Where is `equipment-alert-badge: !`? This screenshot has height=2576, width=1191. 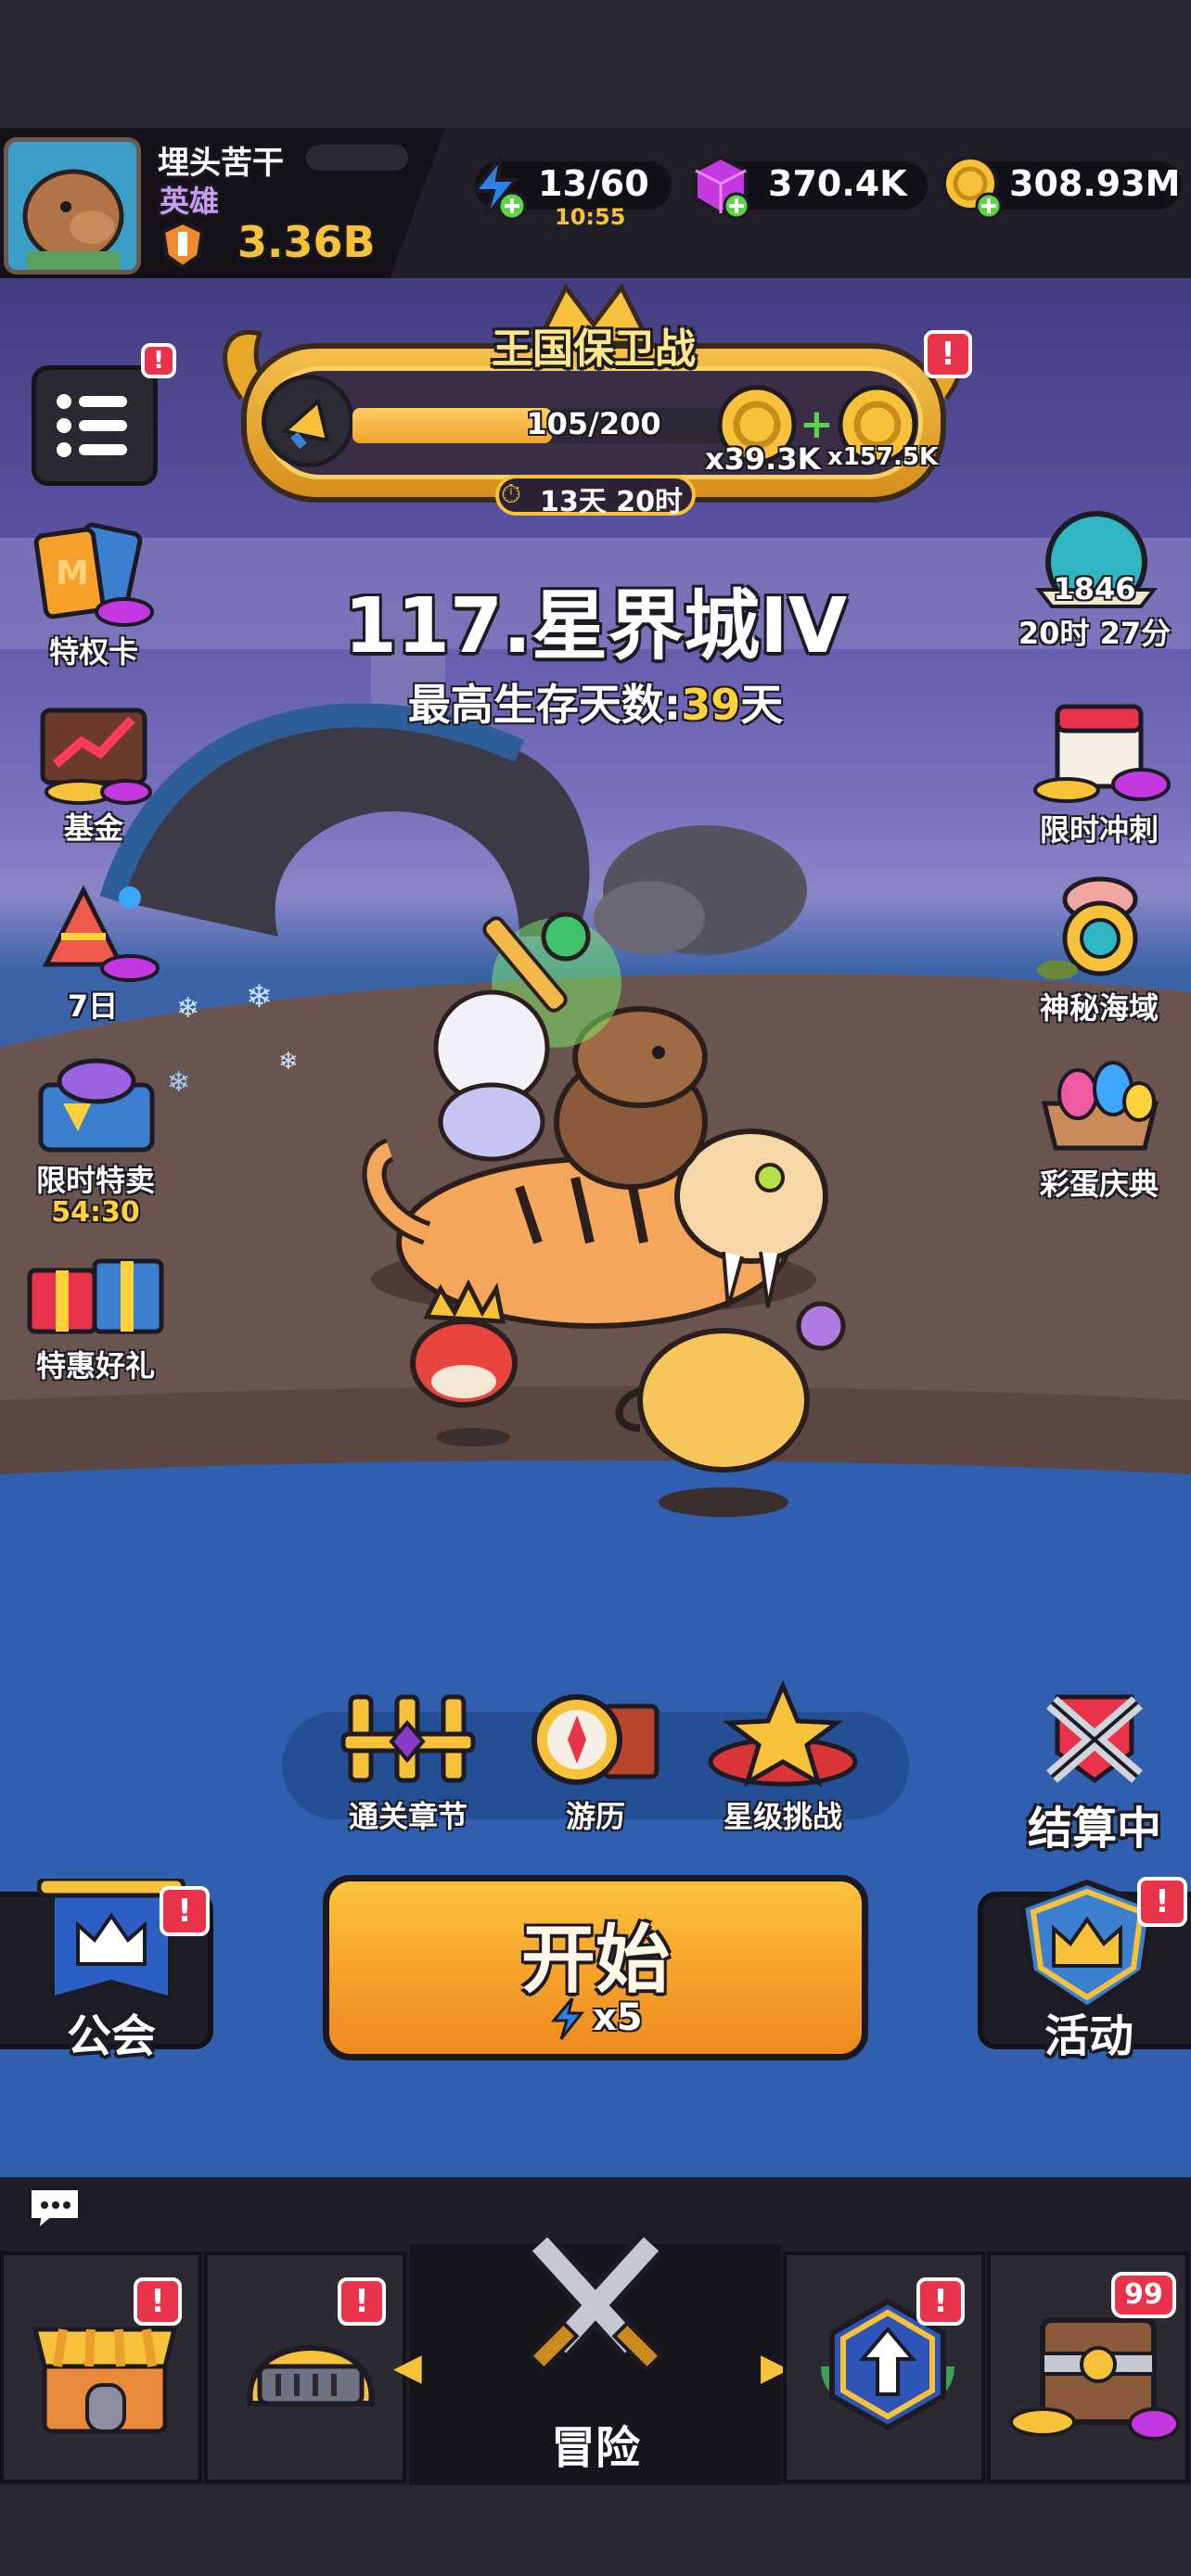
equipment-alert-badge: ! is located at coordinates (362, 2301).